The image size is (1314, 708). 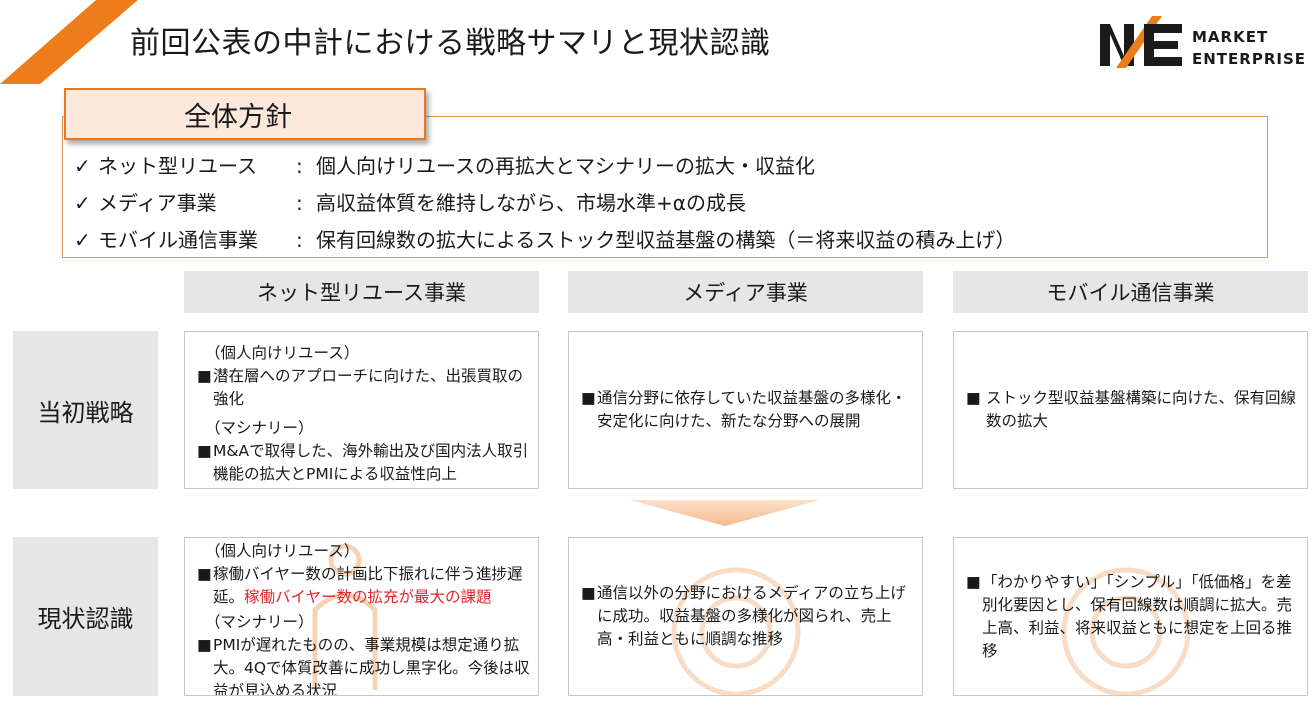 I want to click on logo-text: MARKET ENTERPRISE, so click(x=1249, y=48).